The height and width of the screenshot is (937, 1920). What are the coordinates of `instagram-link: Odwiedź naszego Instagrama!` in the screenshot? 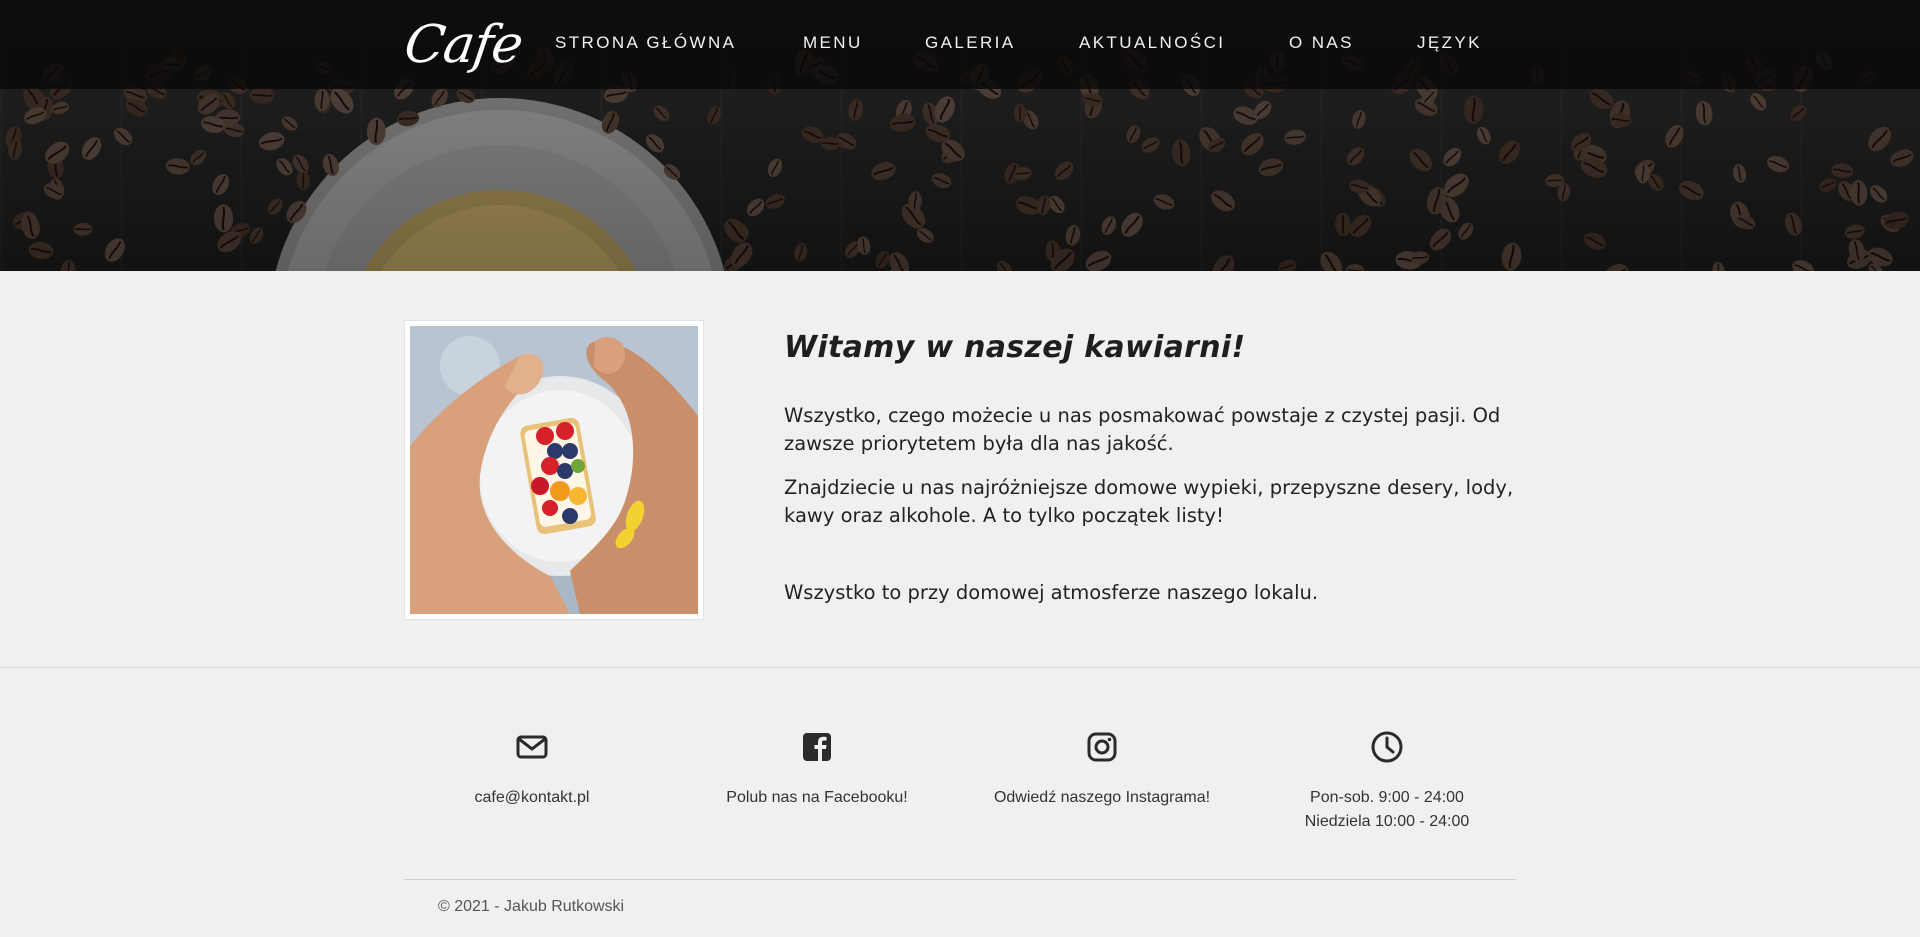 It's located at (1102, 798).